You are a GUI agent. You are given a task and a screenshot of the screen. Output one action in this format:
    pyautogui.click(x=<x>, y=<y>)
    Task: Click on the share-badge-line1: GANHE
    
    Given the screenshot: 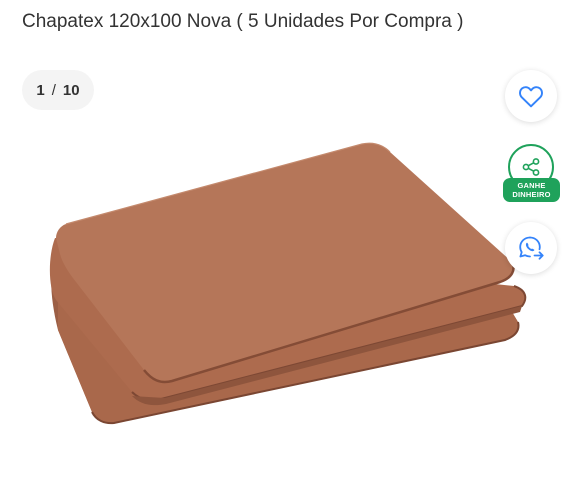 What is the action you would take?
    pyautogui.click(x=531, y=185)
    